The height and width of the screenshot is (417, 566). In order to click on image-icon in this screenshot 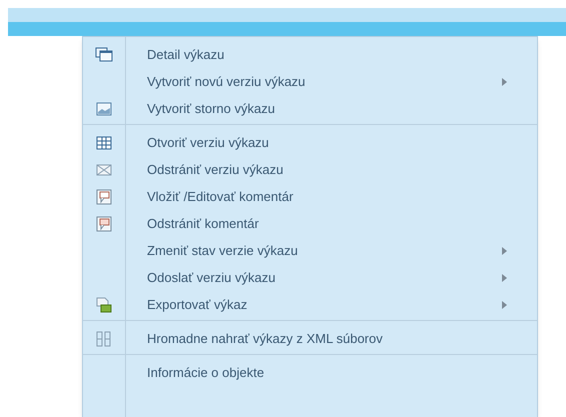, I will do `click(104, 109)`.